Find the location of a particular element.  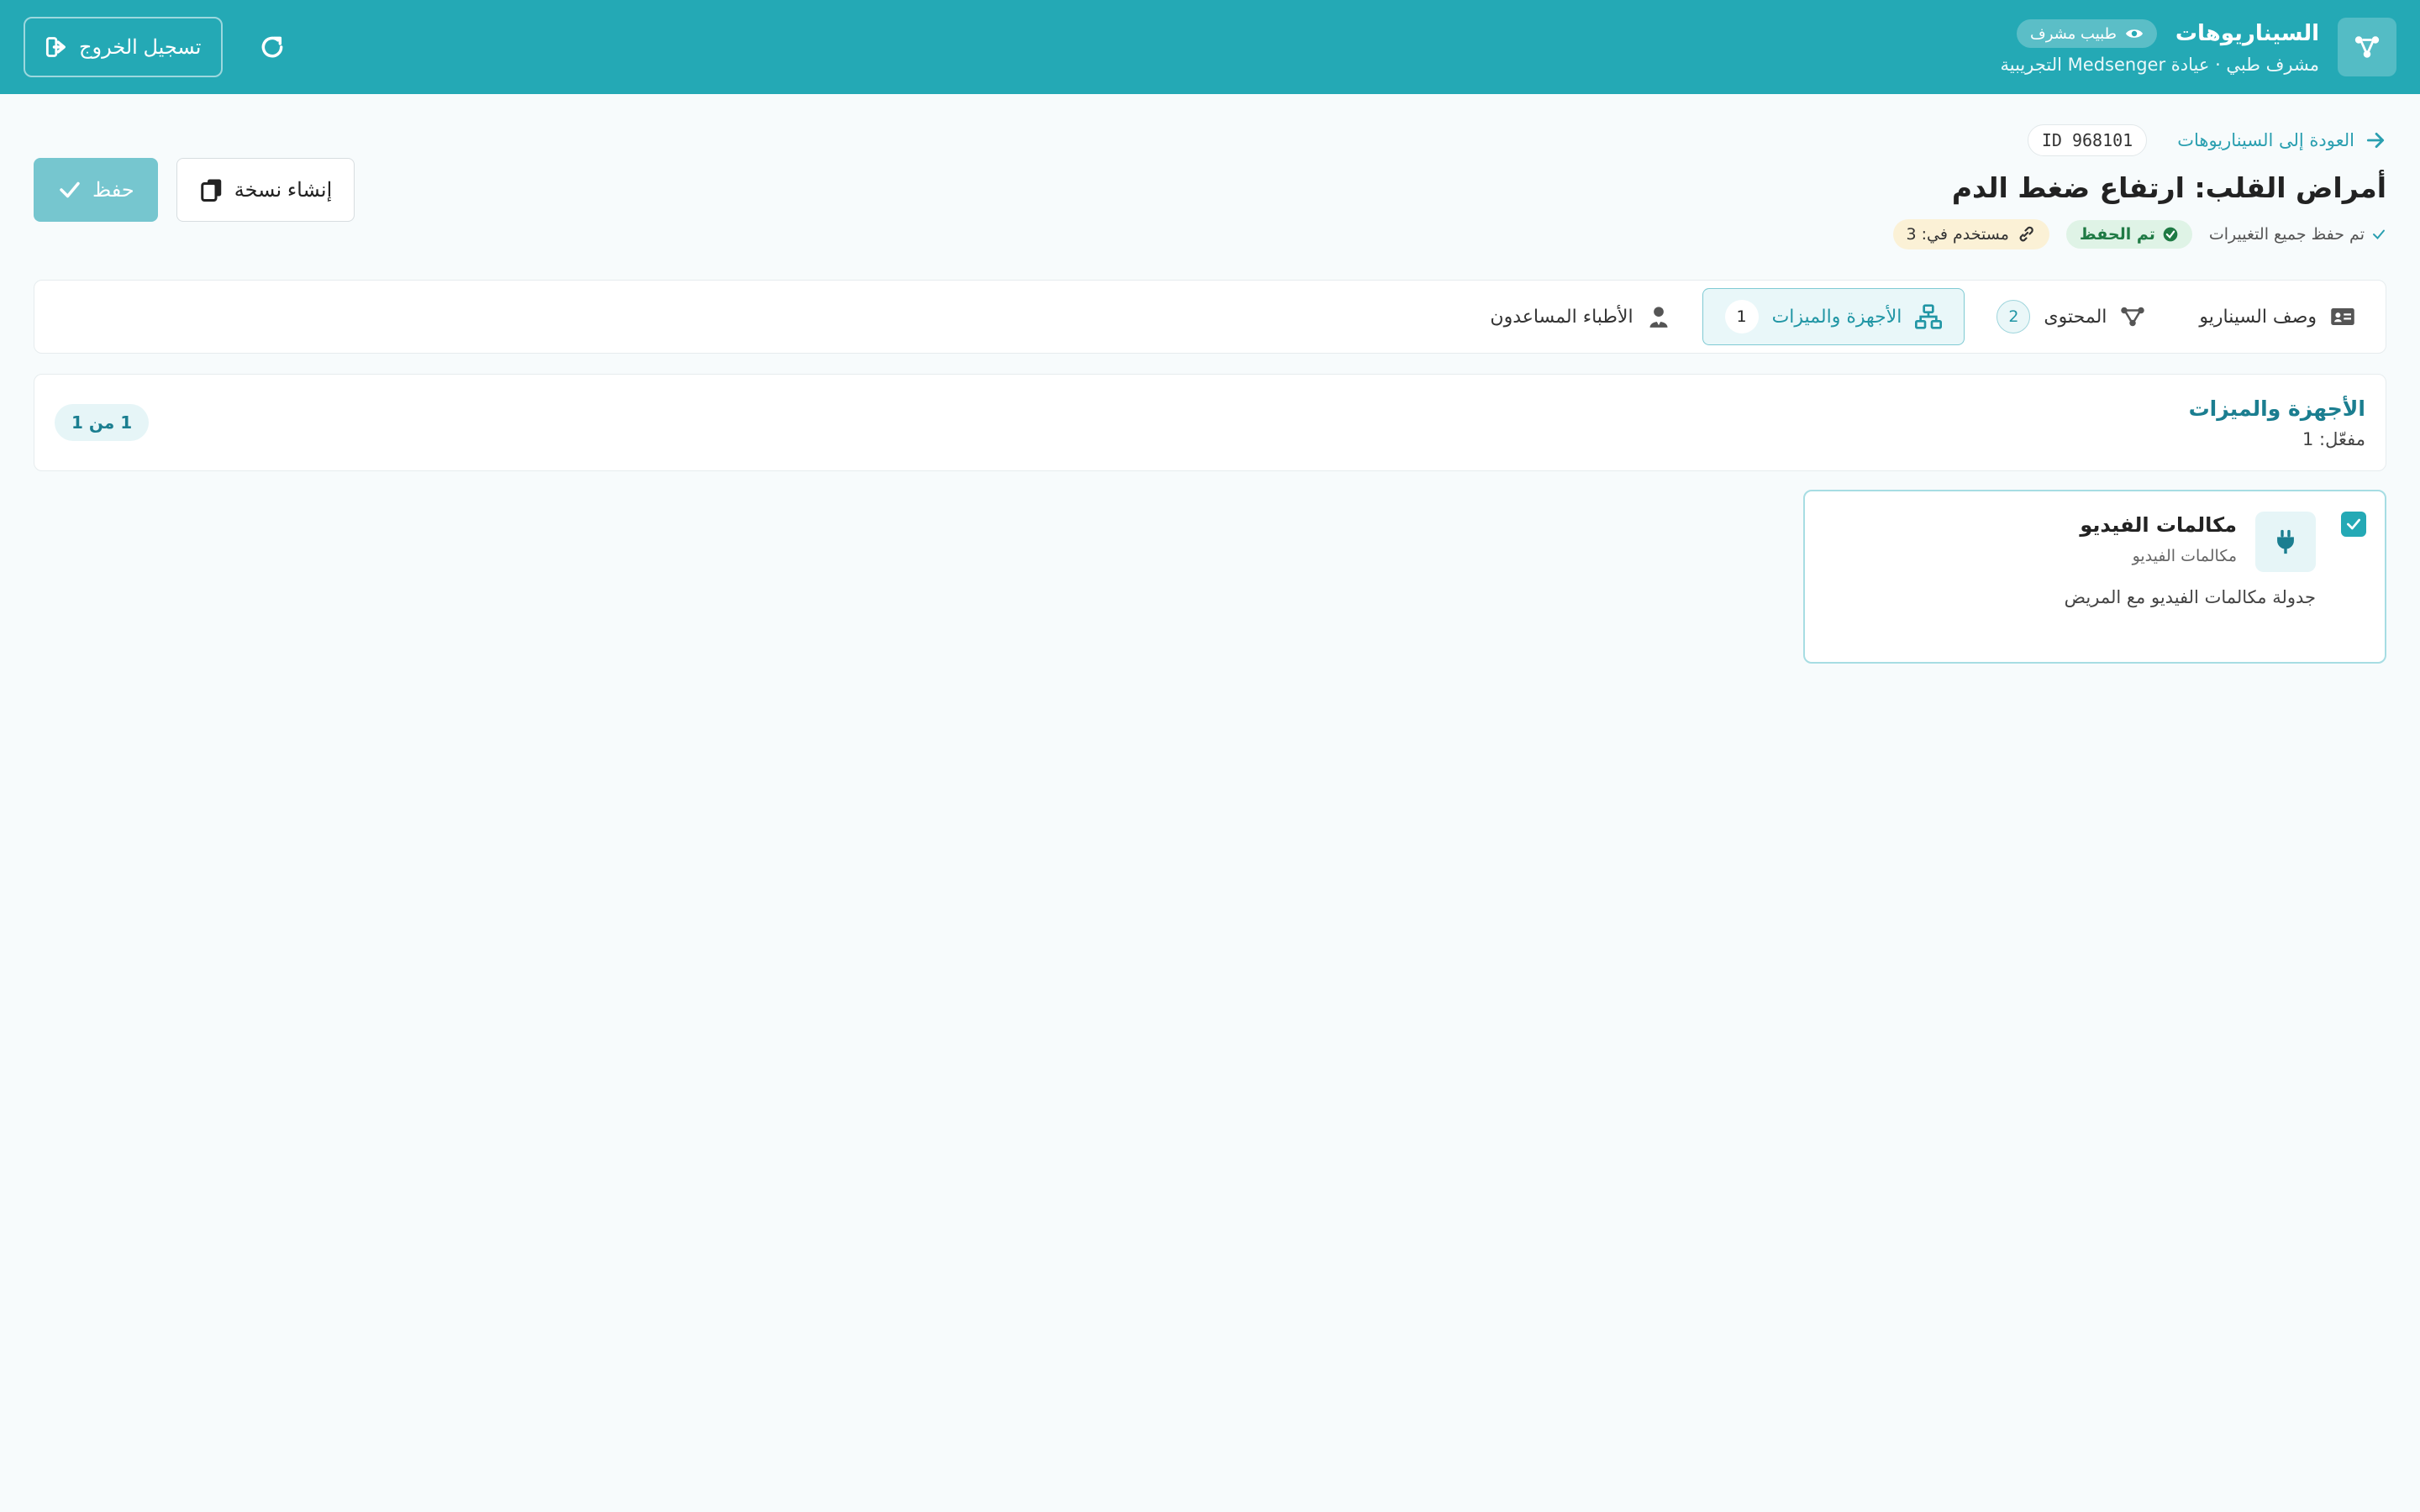

copy-label: إنشاء نسخة is located at coordinates (284, 190).